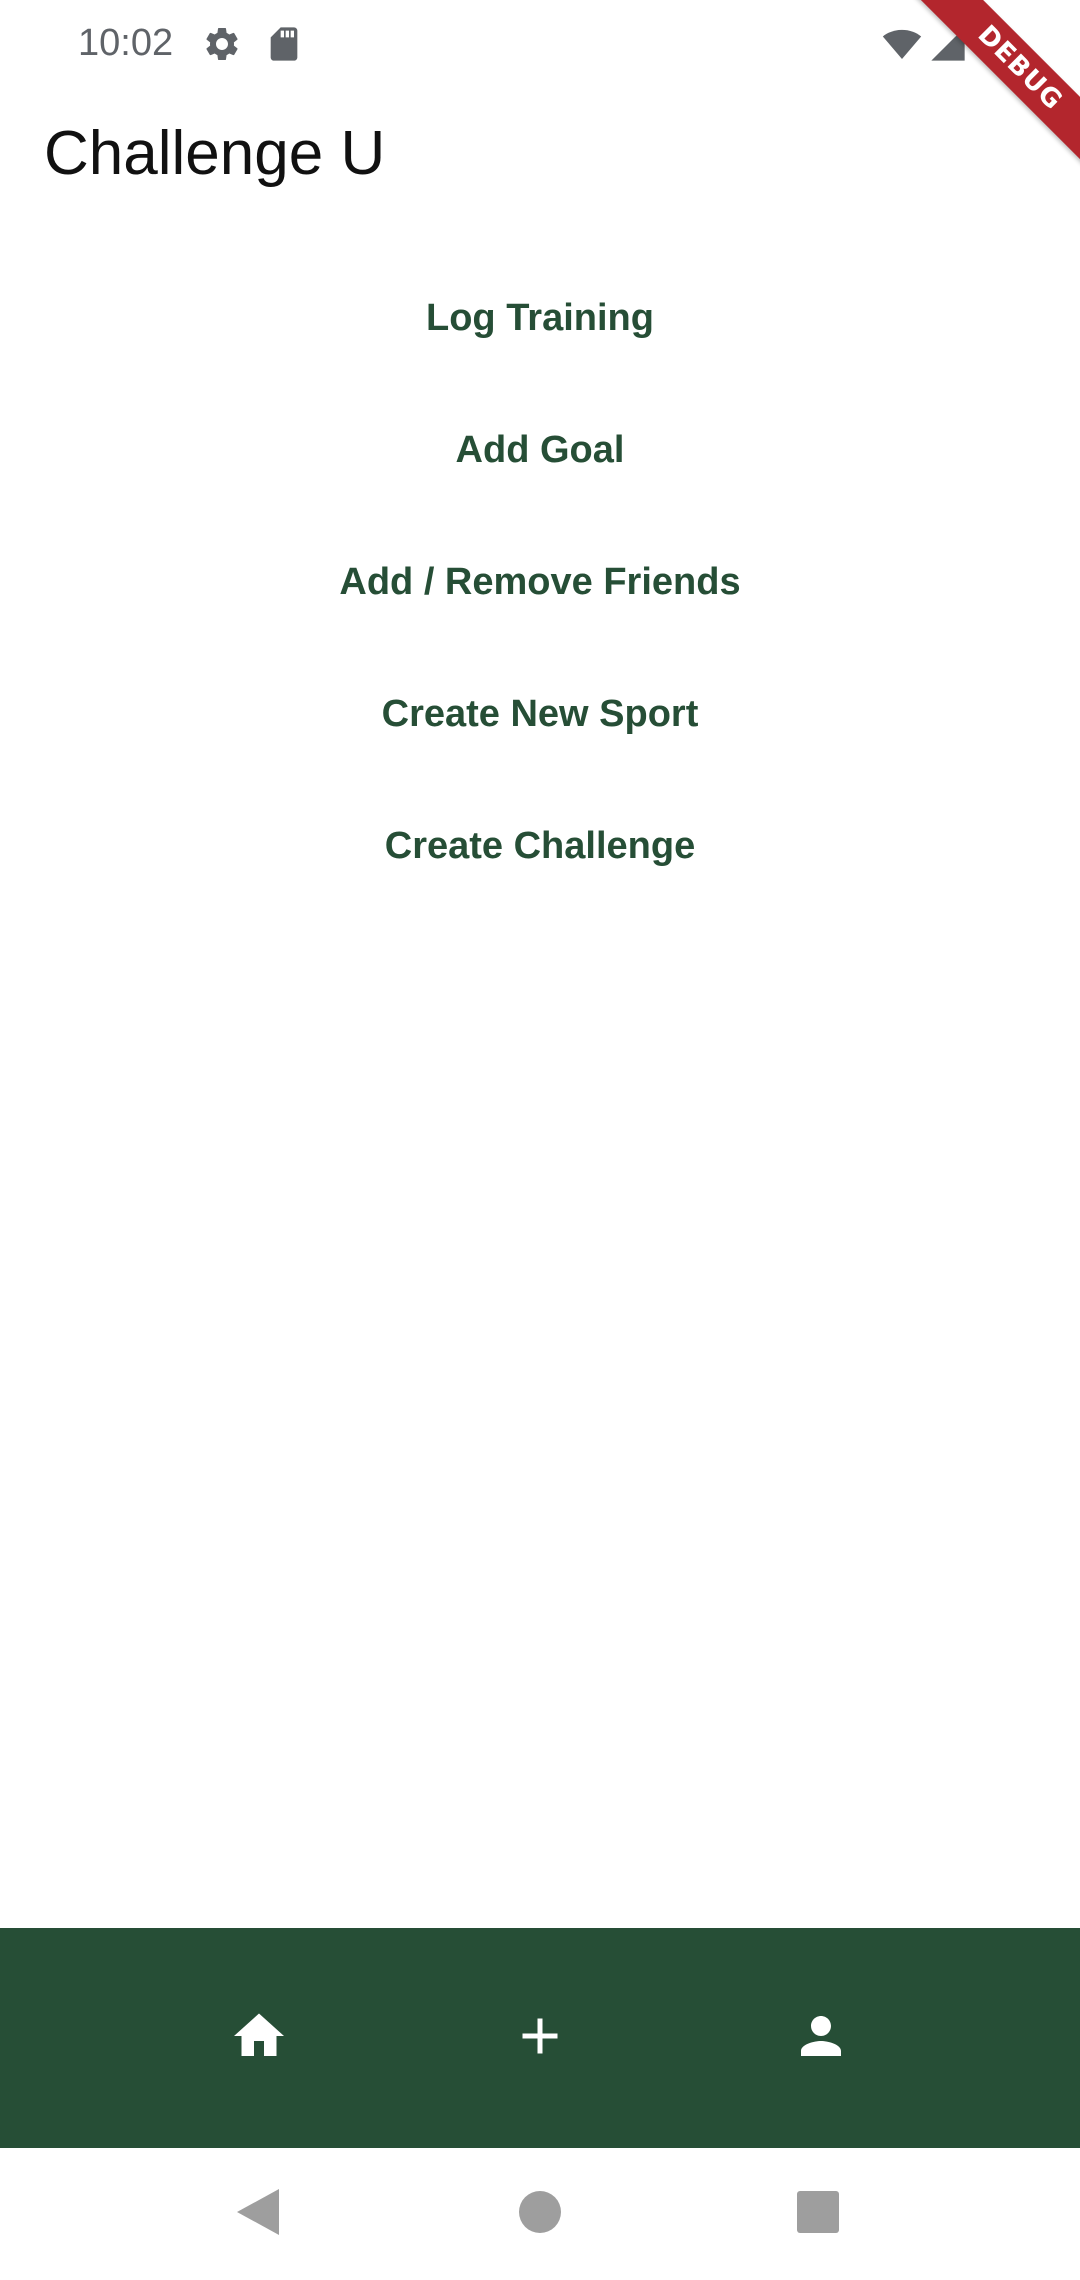 The height and width of the screenshot is (2280, 1080). I want to click on nav-add-button, so click(540, 2038).